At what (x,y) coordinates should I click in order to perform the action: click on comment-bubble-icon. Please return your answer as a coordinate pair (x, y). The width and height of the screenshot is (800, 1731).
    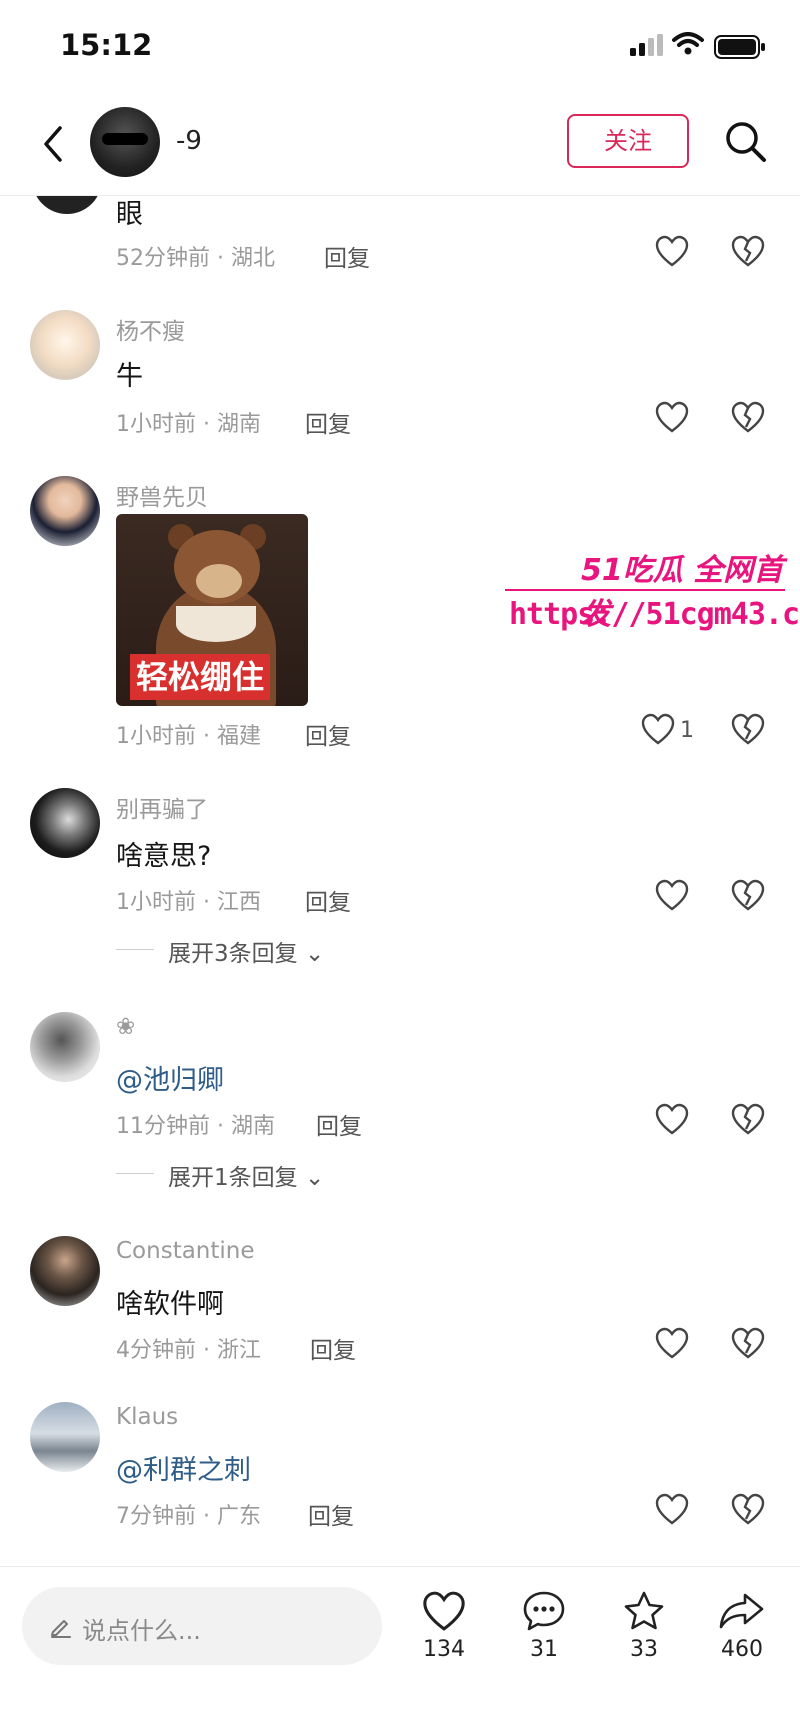
    Looking at the image, I should click on (544, 1611).